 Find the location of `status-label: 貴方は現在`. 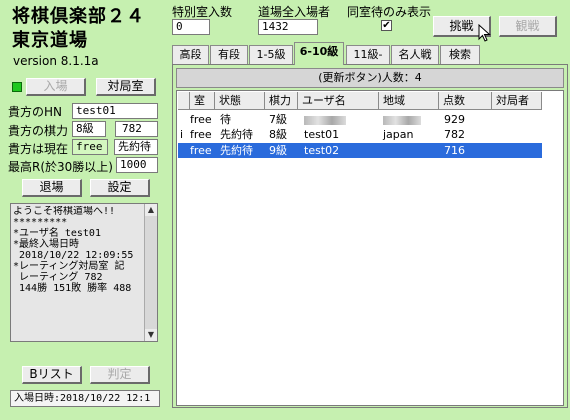

status-label: 貴方は現在 is located at coordinates (38, 149).